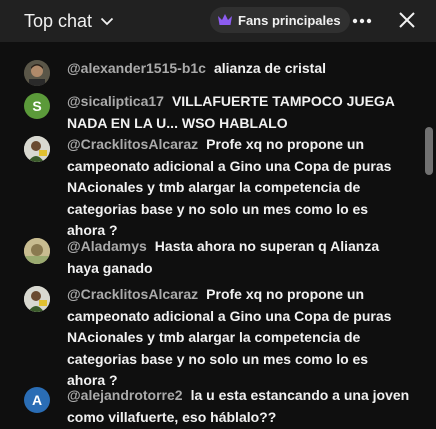 The image size is (436, 429). I want to click on chat-mode-title: Top chat, so click(58, 20).